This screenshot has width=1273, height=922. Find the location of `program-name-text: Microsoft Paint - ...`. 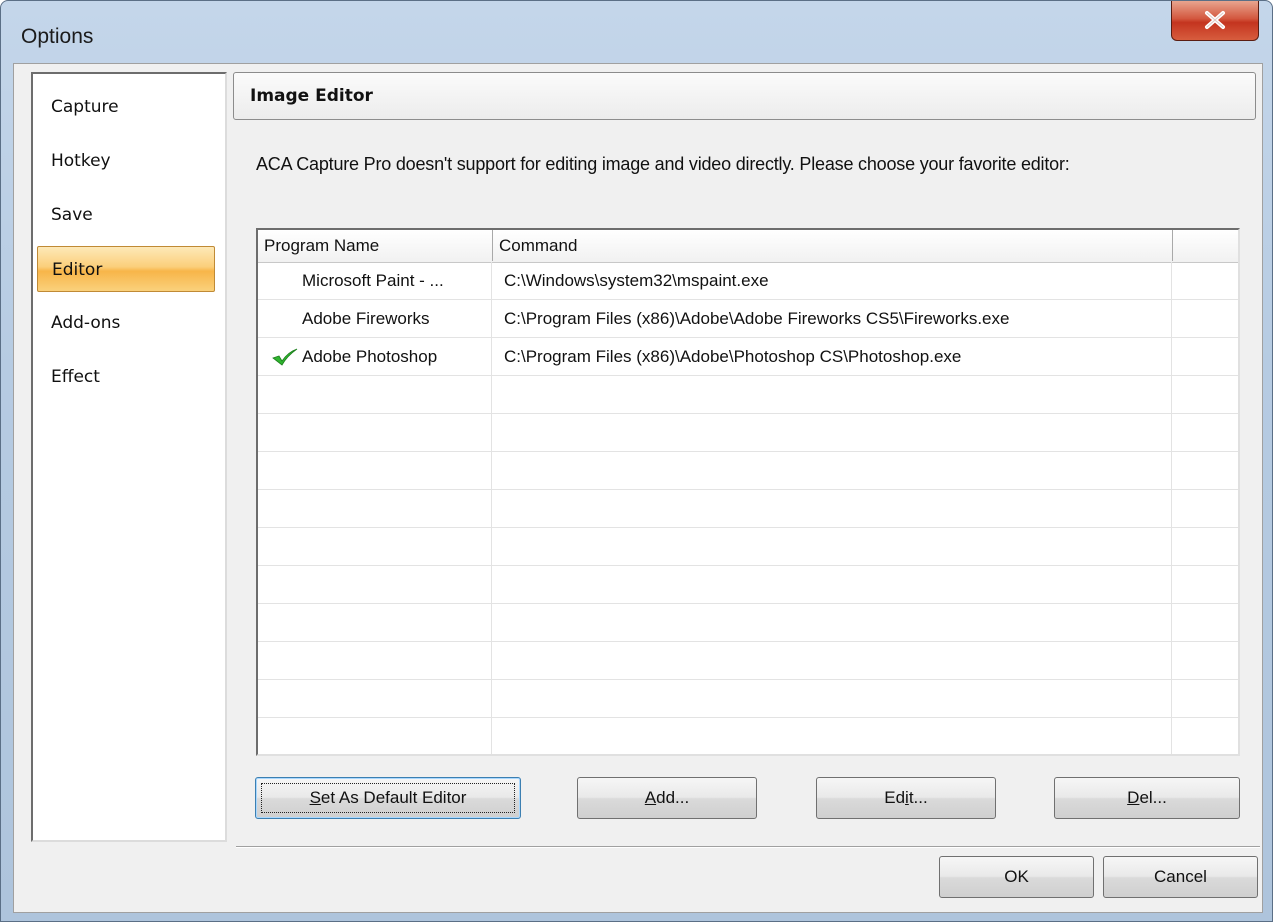

program-name-text: Microsoft Paint - ... is located at coordinates (373, 280).